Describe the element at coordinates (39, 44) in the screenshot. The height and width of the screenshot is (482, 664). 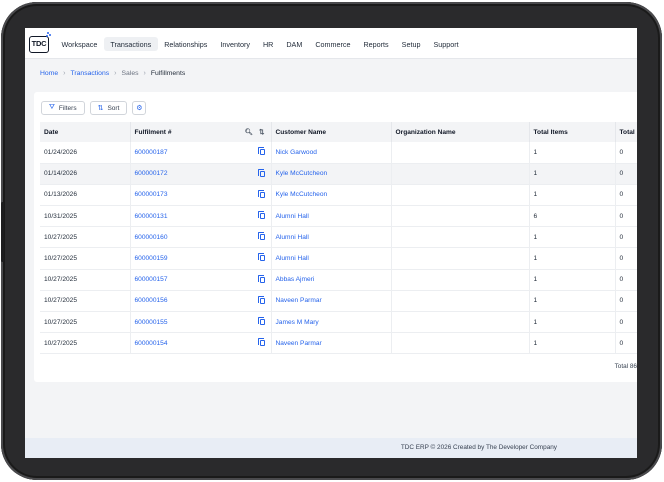
I see `tdc-logo: TDC` at that location.